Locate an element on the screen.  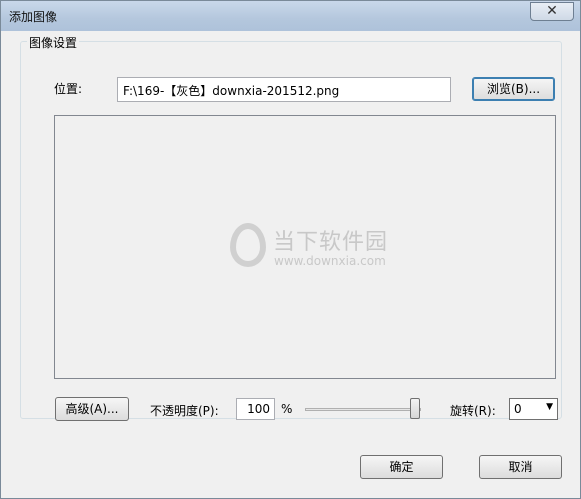
close-button: ✕ is located at coordinates (552, 11).